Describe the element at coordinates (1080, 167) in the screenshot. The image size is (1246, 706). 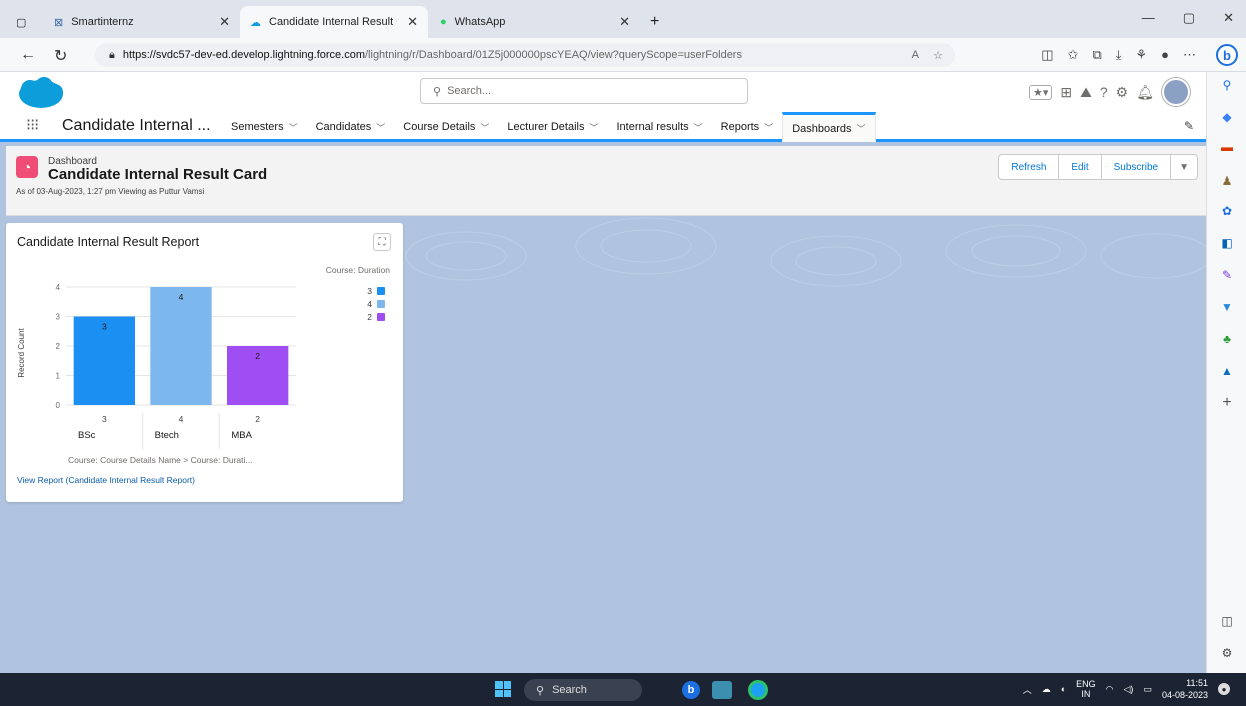
I see `edit-button: Edit` at that location.